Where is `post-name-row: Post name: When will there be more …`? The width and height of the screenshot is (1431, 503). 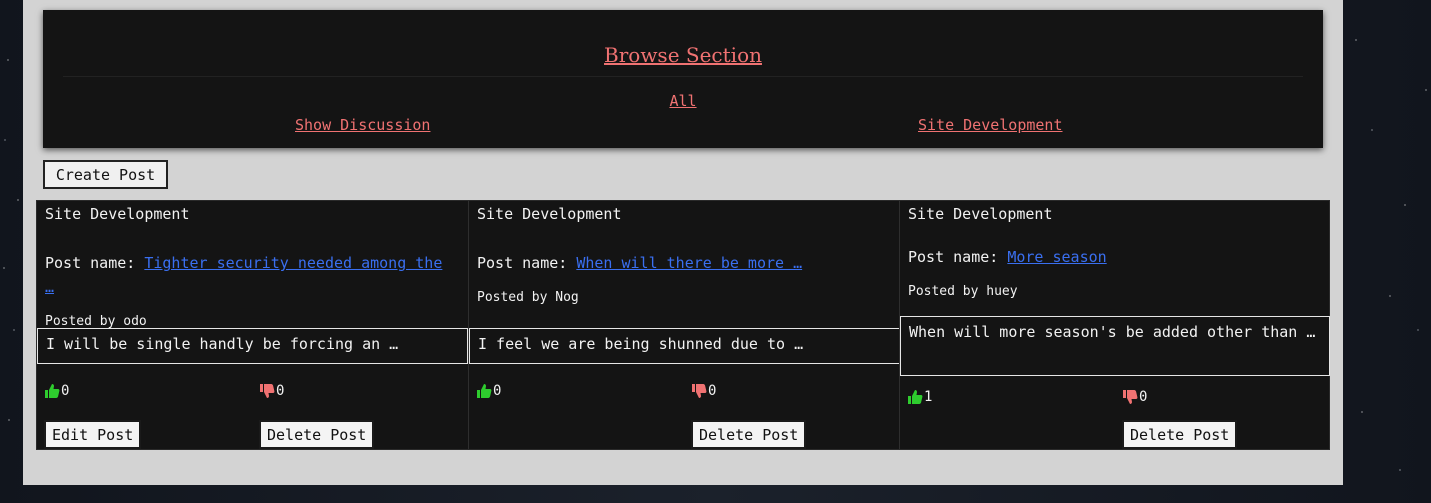
post-name-row: Post name: When will there be more … is located at coordinates (682, 263).